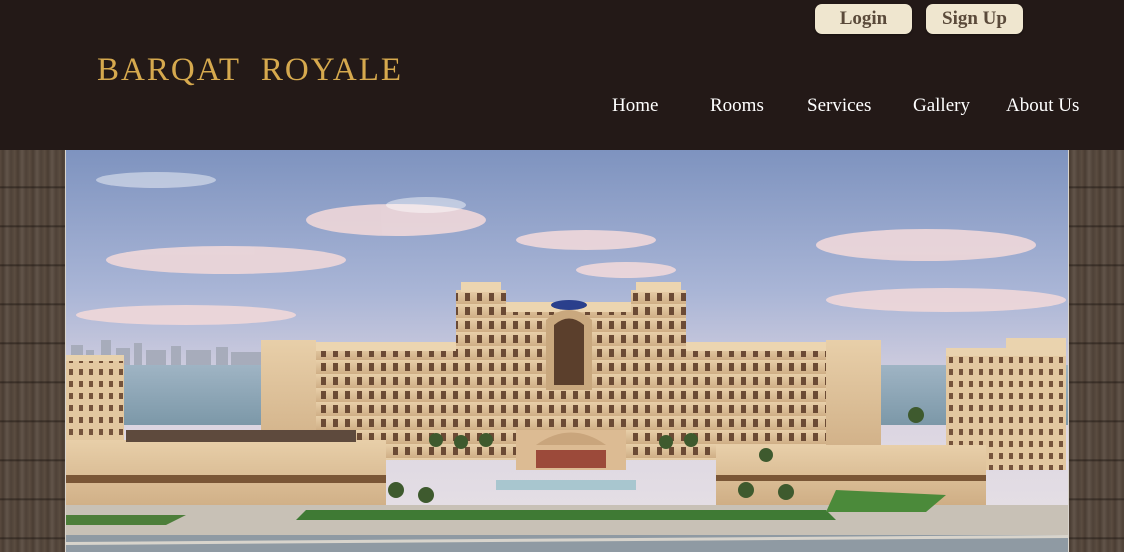  Describe the element at coordinates (941, 106) in the screenshot. I see `nav-item-gallery: Gallery` at that location.